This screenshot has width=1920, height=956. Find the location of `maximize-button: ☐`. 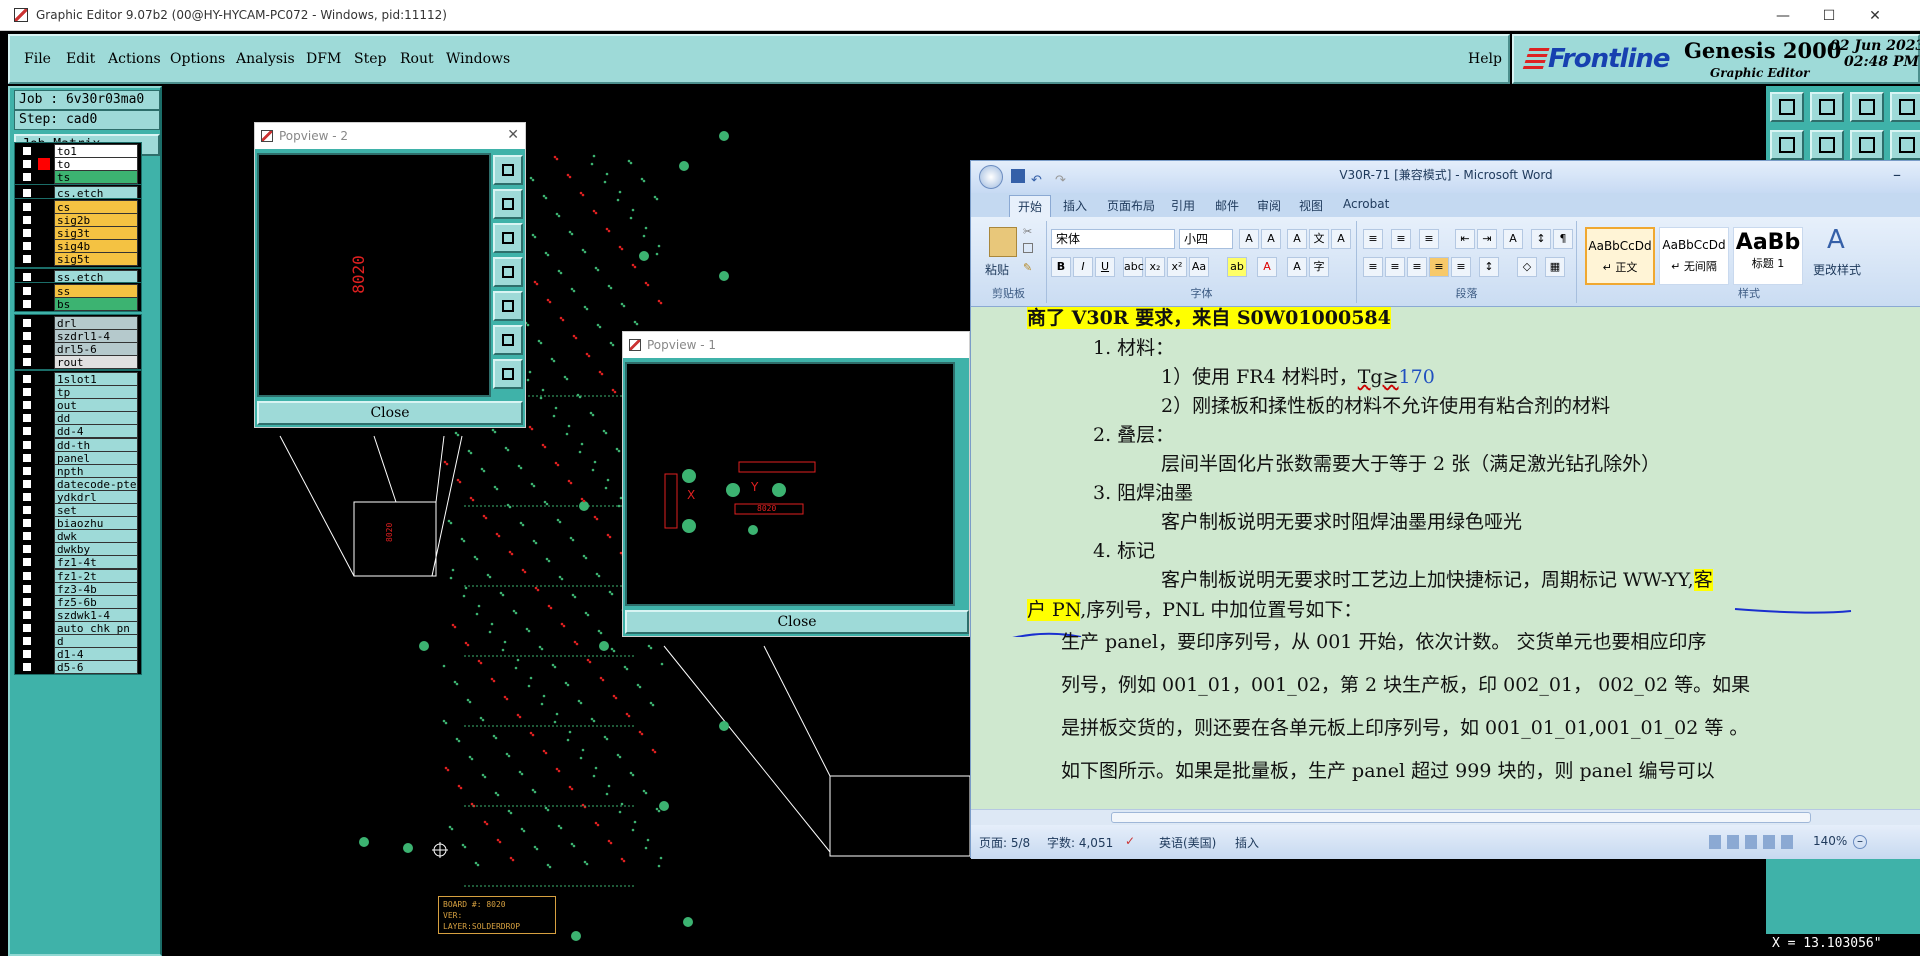

maximize-button: ☐ is located at coordinates (1829, 15).